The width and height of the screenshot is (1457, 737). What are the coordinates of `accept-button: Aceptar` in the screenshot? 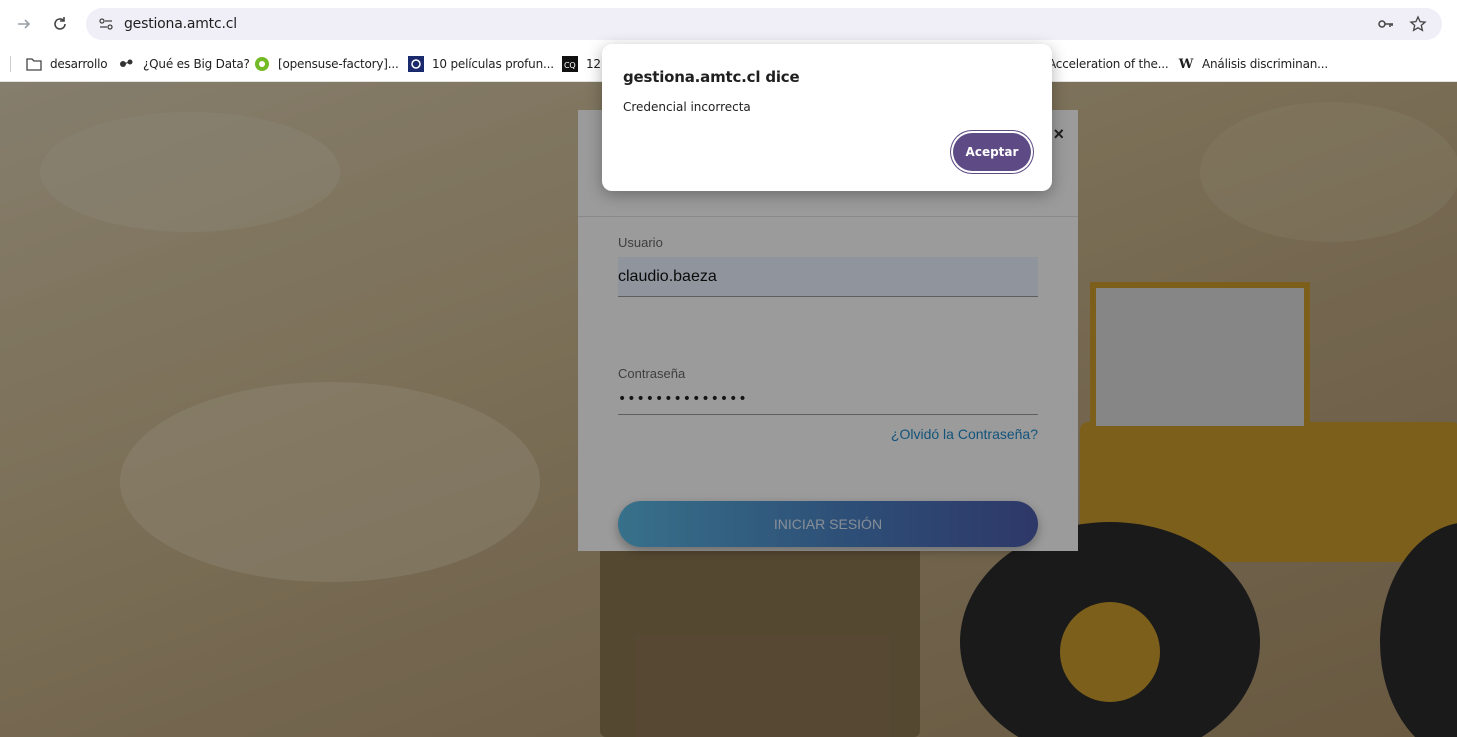 It's located at (992, 152).